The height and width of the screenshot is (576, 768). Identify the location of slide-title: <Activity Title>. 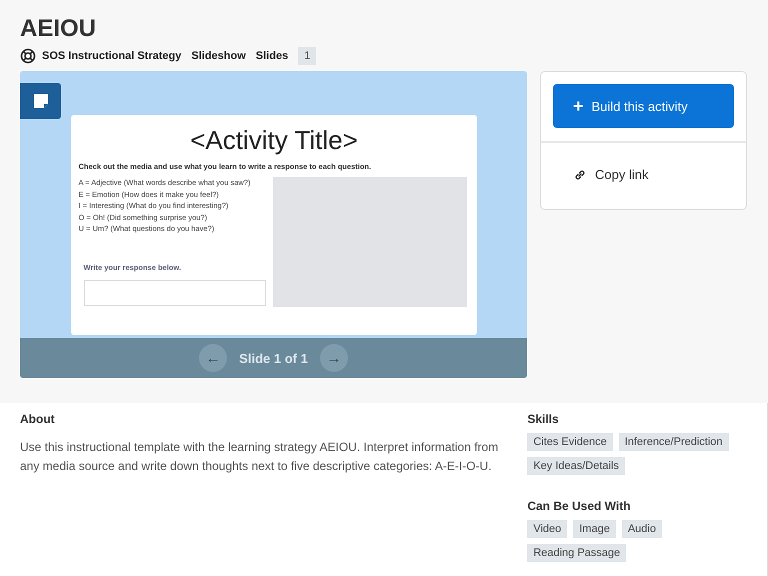
(274, 140).